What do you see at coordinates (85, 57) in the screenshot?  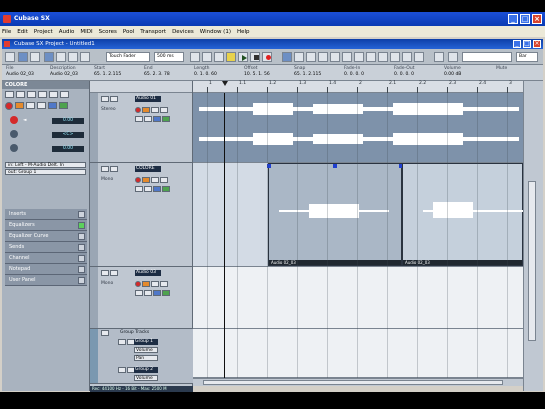 I see `glue-tool-icon` at bounding box center [85, 57].